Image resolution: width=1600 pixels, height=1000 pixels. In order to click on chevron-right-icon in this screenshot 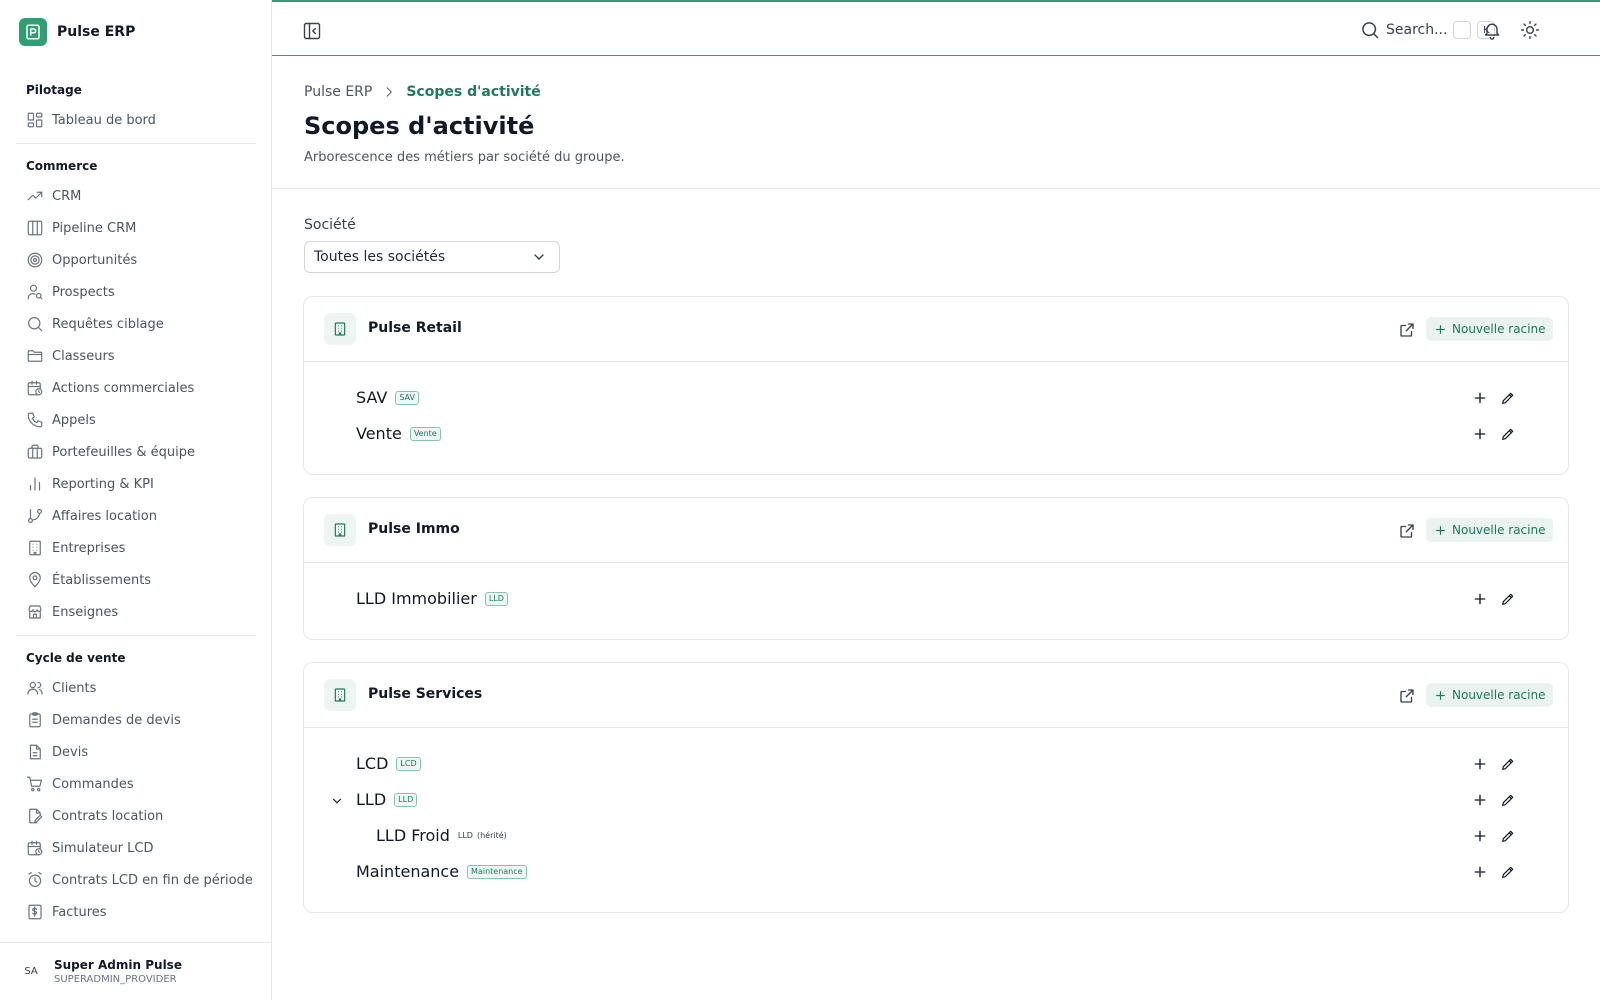, I will do `click(390, 92)`.